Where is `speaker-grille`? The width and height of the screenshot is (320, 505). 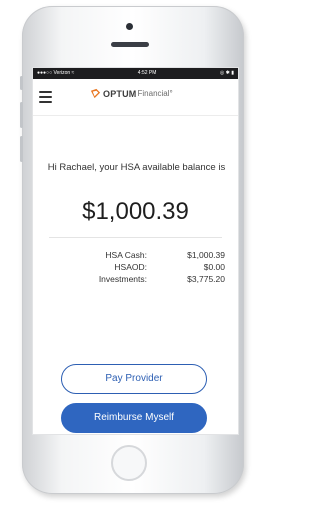 speaker-grille is located at coordinates (130, 44).